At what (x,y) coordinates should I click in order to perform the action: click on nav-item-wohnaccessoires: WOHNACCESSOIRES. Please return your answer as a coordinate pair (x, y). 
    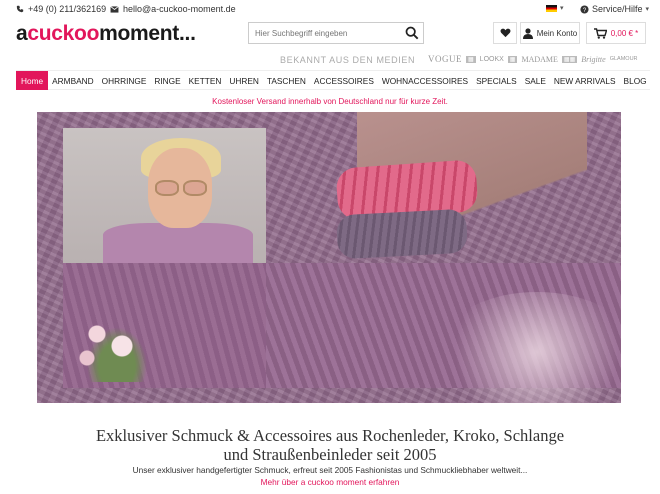
    Looking at the image, I should click on (425, 80).